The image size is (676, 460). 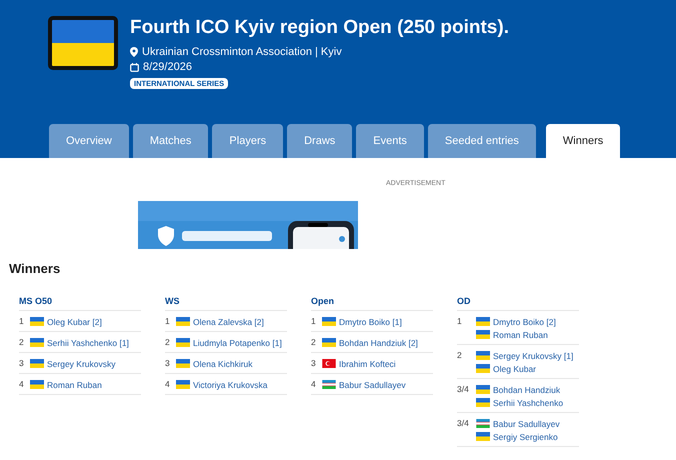 I want to click on player-link: Ibrahim Kofteci, so click(x=367, y=363).